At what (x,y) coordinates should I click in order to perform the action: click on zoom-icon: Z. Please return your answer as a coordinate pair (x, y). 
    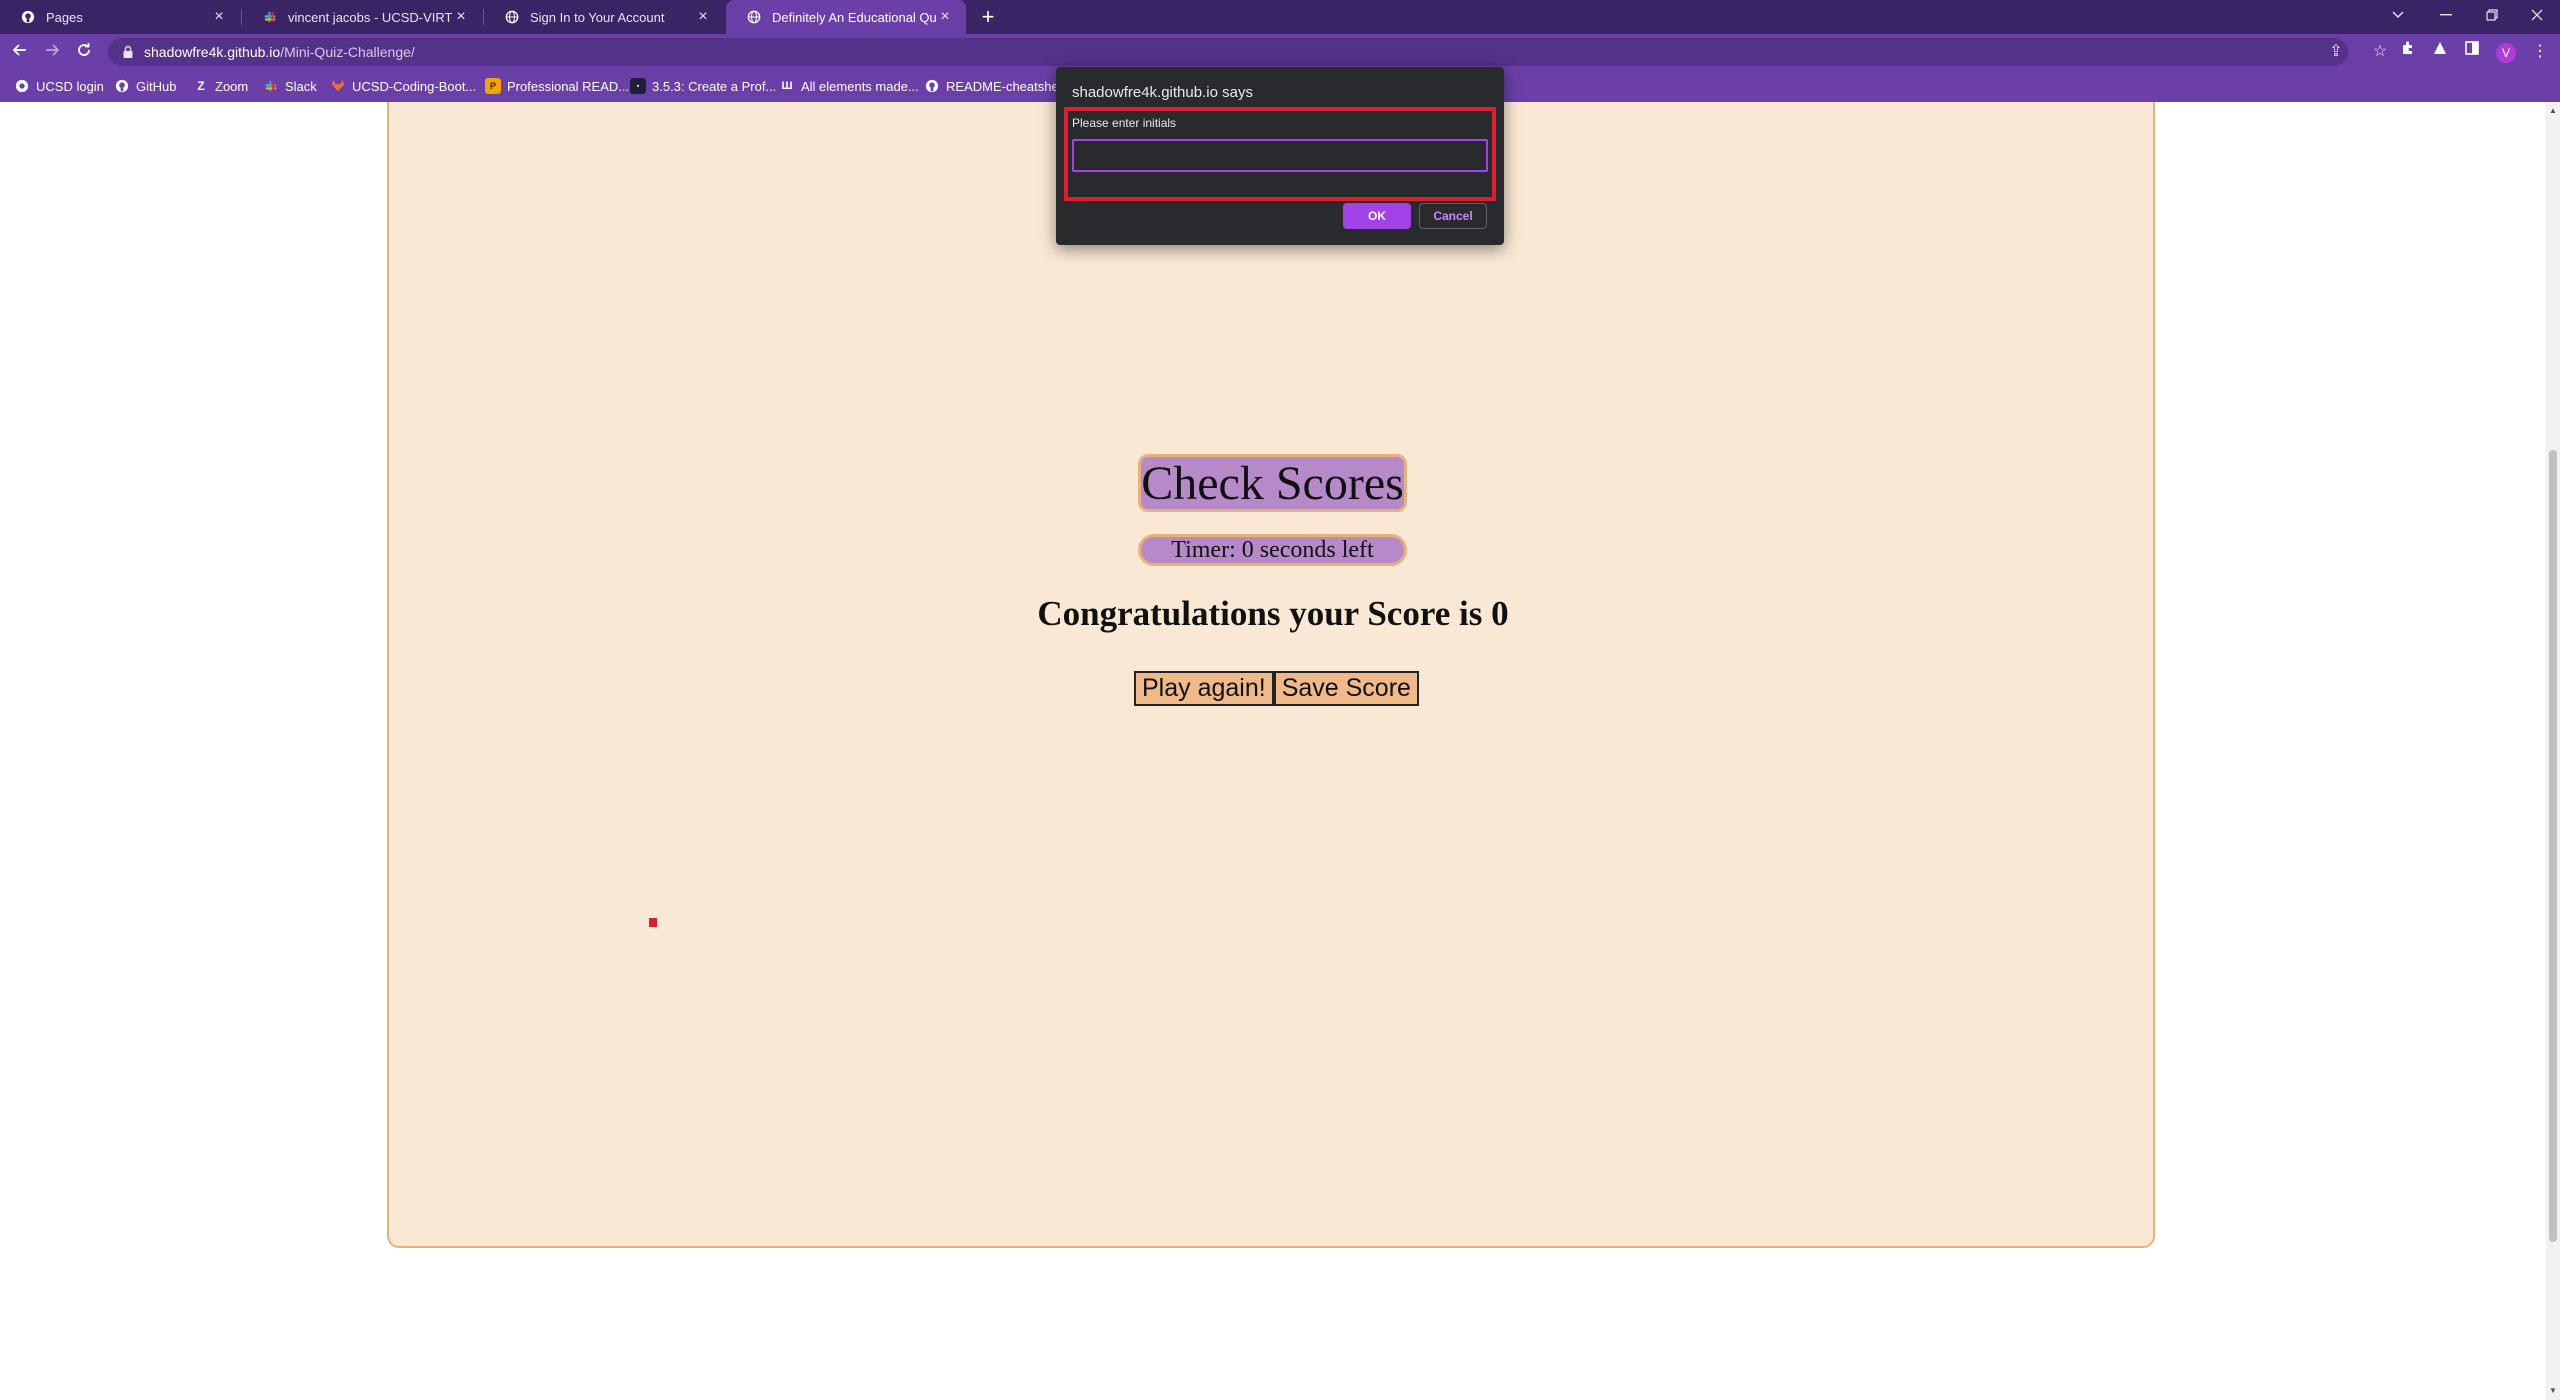
    Looking at the image, I should click on (201, 86).